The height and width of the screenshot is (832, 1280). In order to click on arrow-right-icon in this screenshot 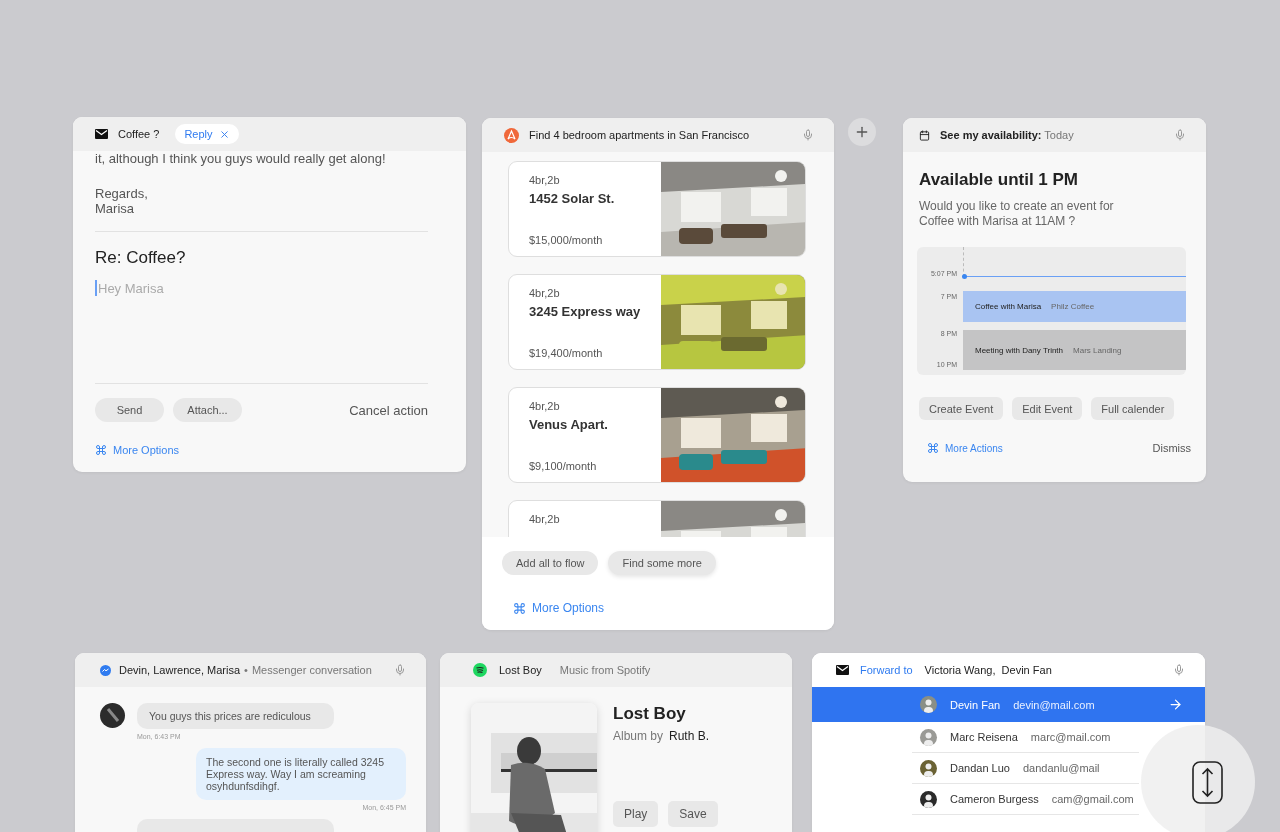, I will do `click(1175, 704)`.